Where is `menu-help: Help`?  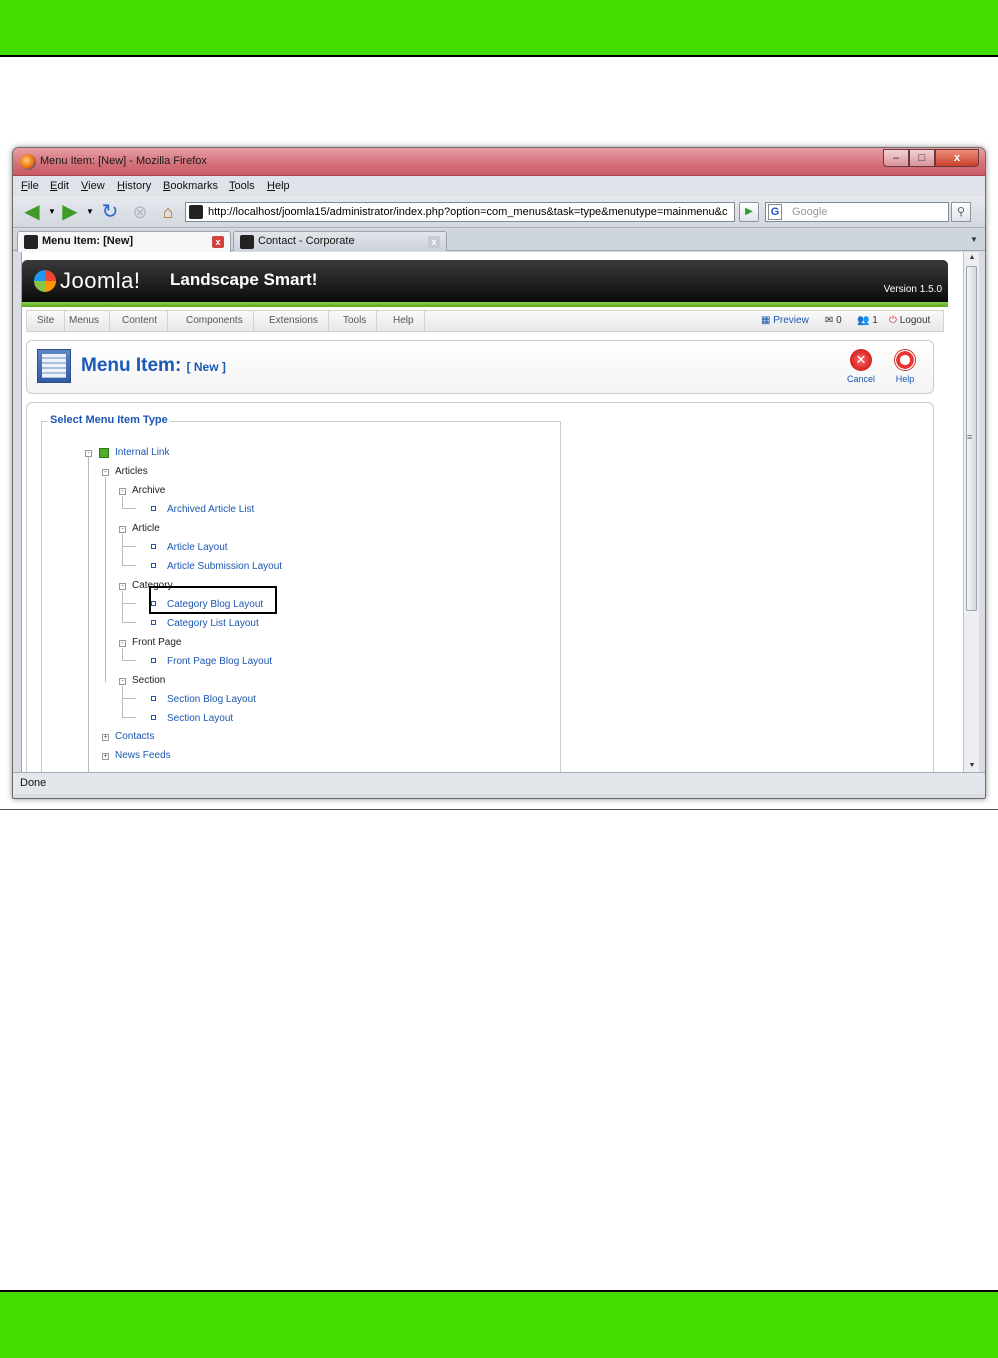 menu-help: Help is located at coordinates (278, 186).